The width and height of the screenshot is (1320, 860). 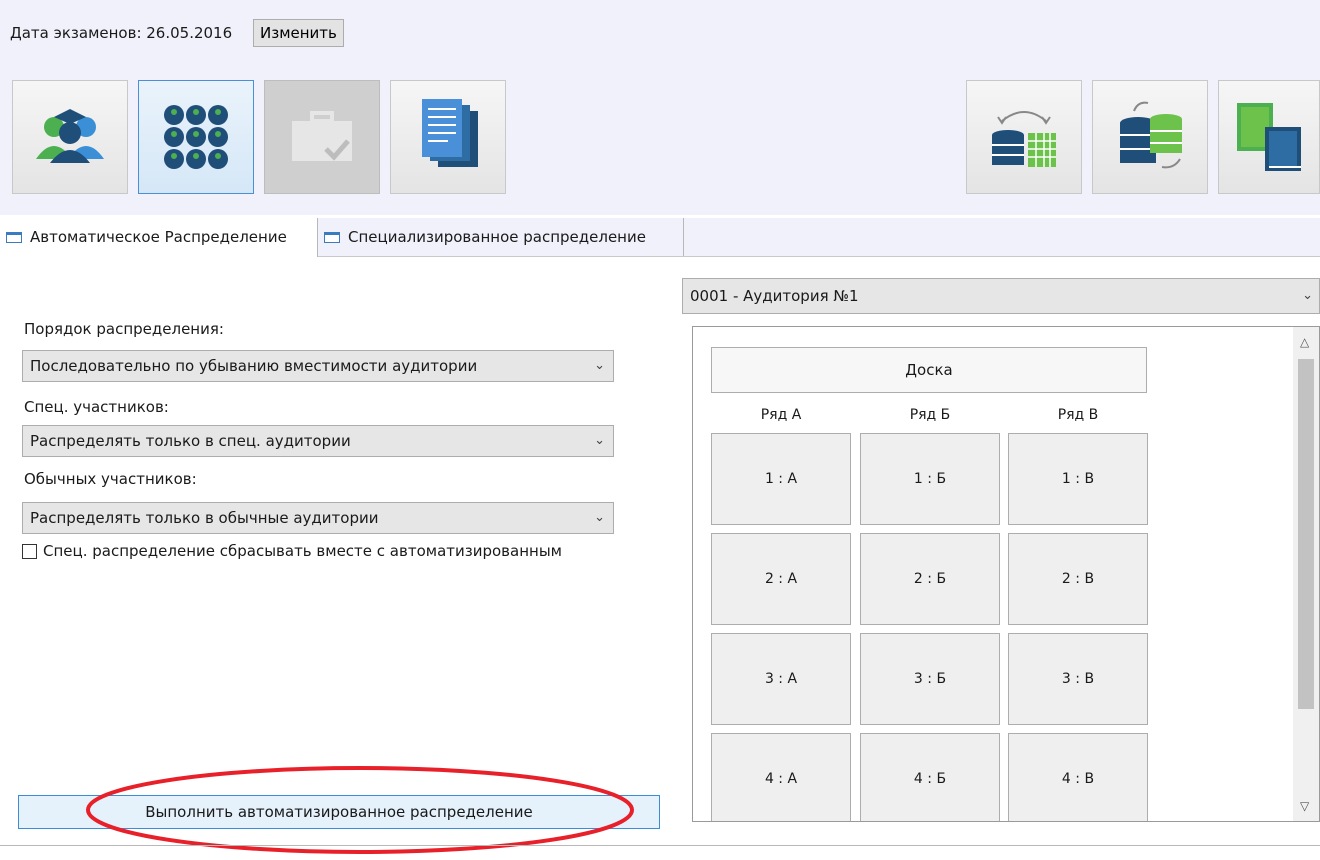 I want to click on room-vertical-scrollbar: △ ▽, so click(x=1306, y=574).